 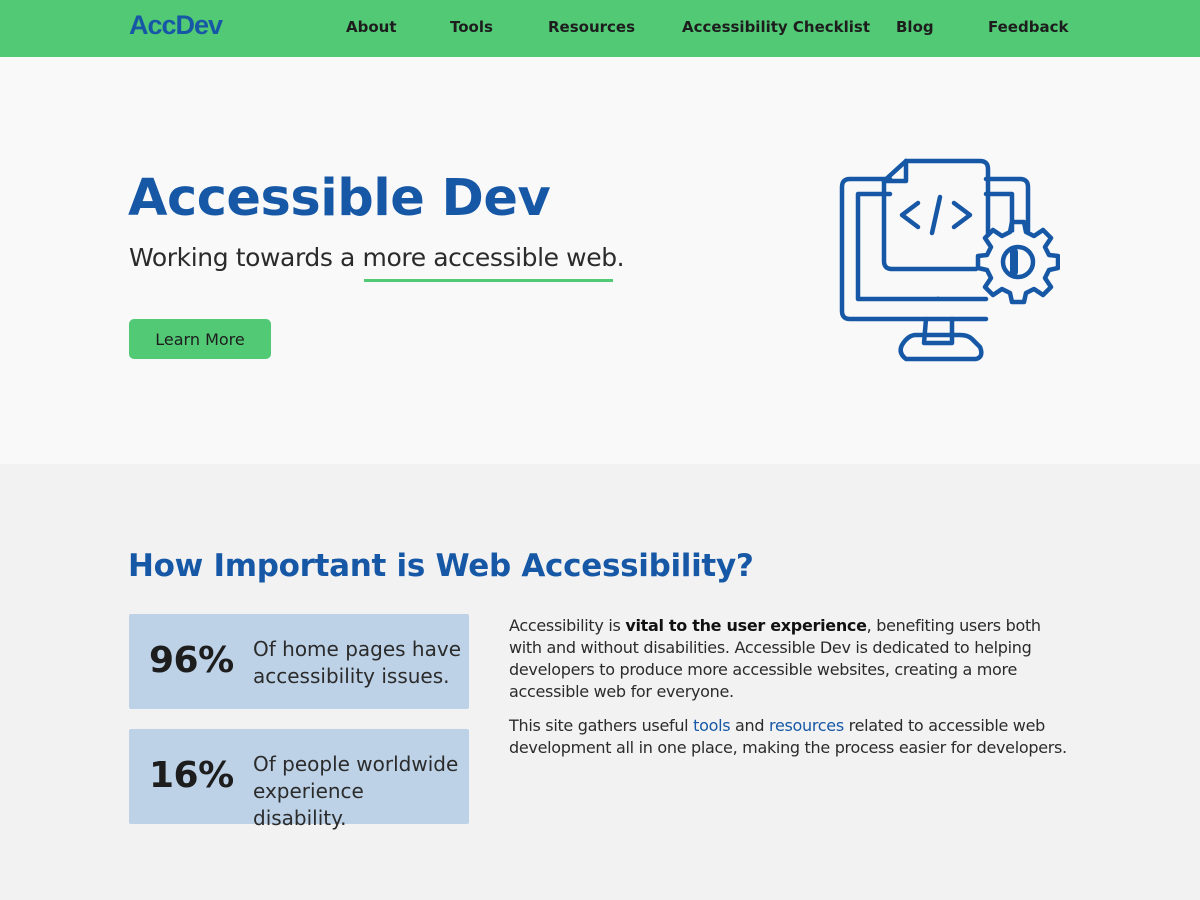 I want to click on hero-subtitle: Working towards a more accessible web., so click(x=377, y=257).